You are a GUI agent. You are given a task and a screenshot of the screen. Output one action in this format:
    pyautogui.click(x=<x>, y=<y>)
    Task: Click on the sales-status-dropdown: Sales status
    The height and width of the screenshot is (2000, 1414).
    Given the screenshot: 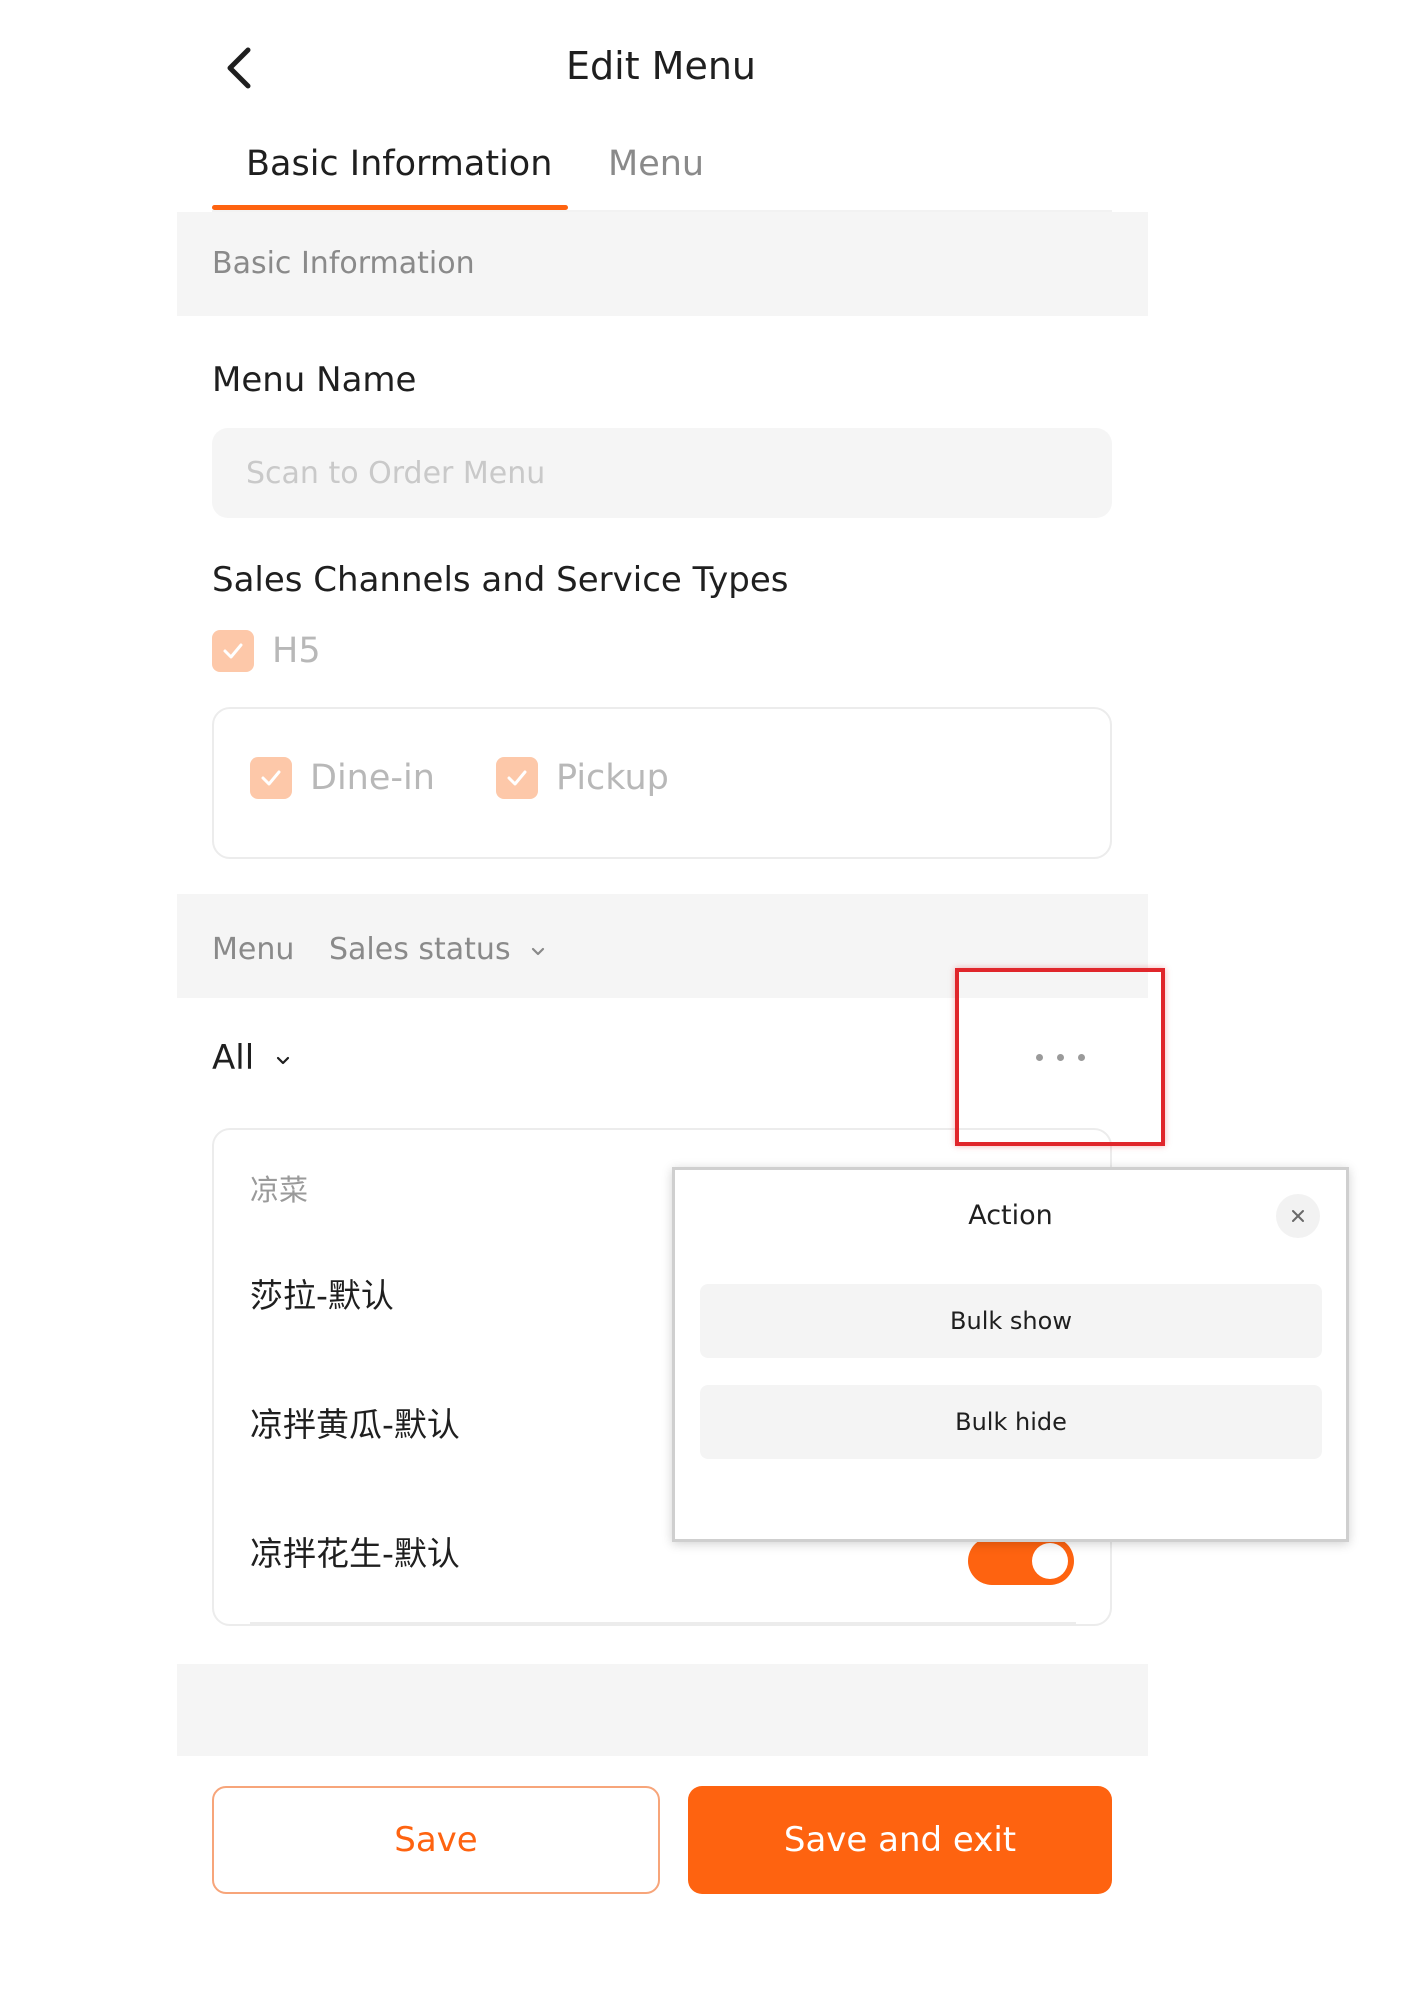 What is the action you would take?
    pyautogui.click(x=438, y=950)
    